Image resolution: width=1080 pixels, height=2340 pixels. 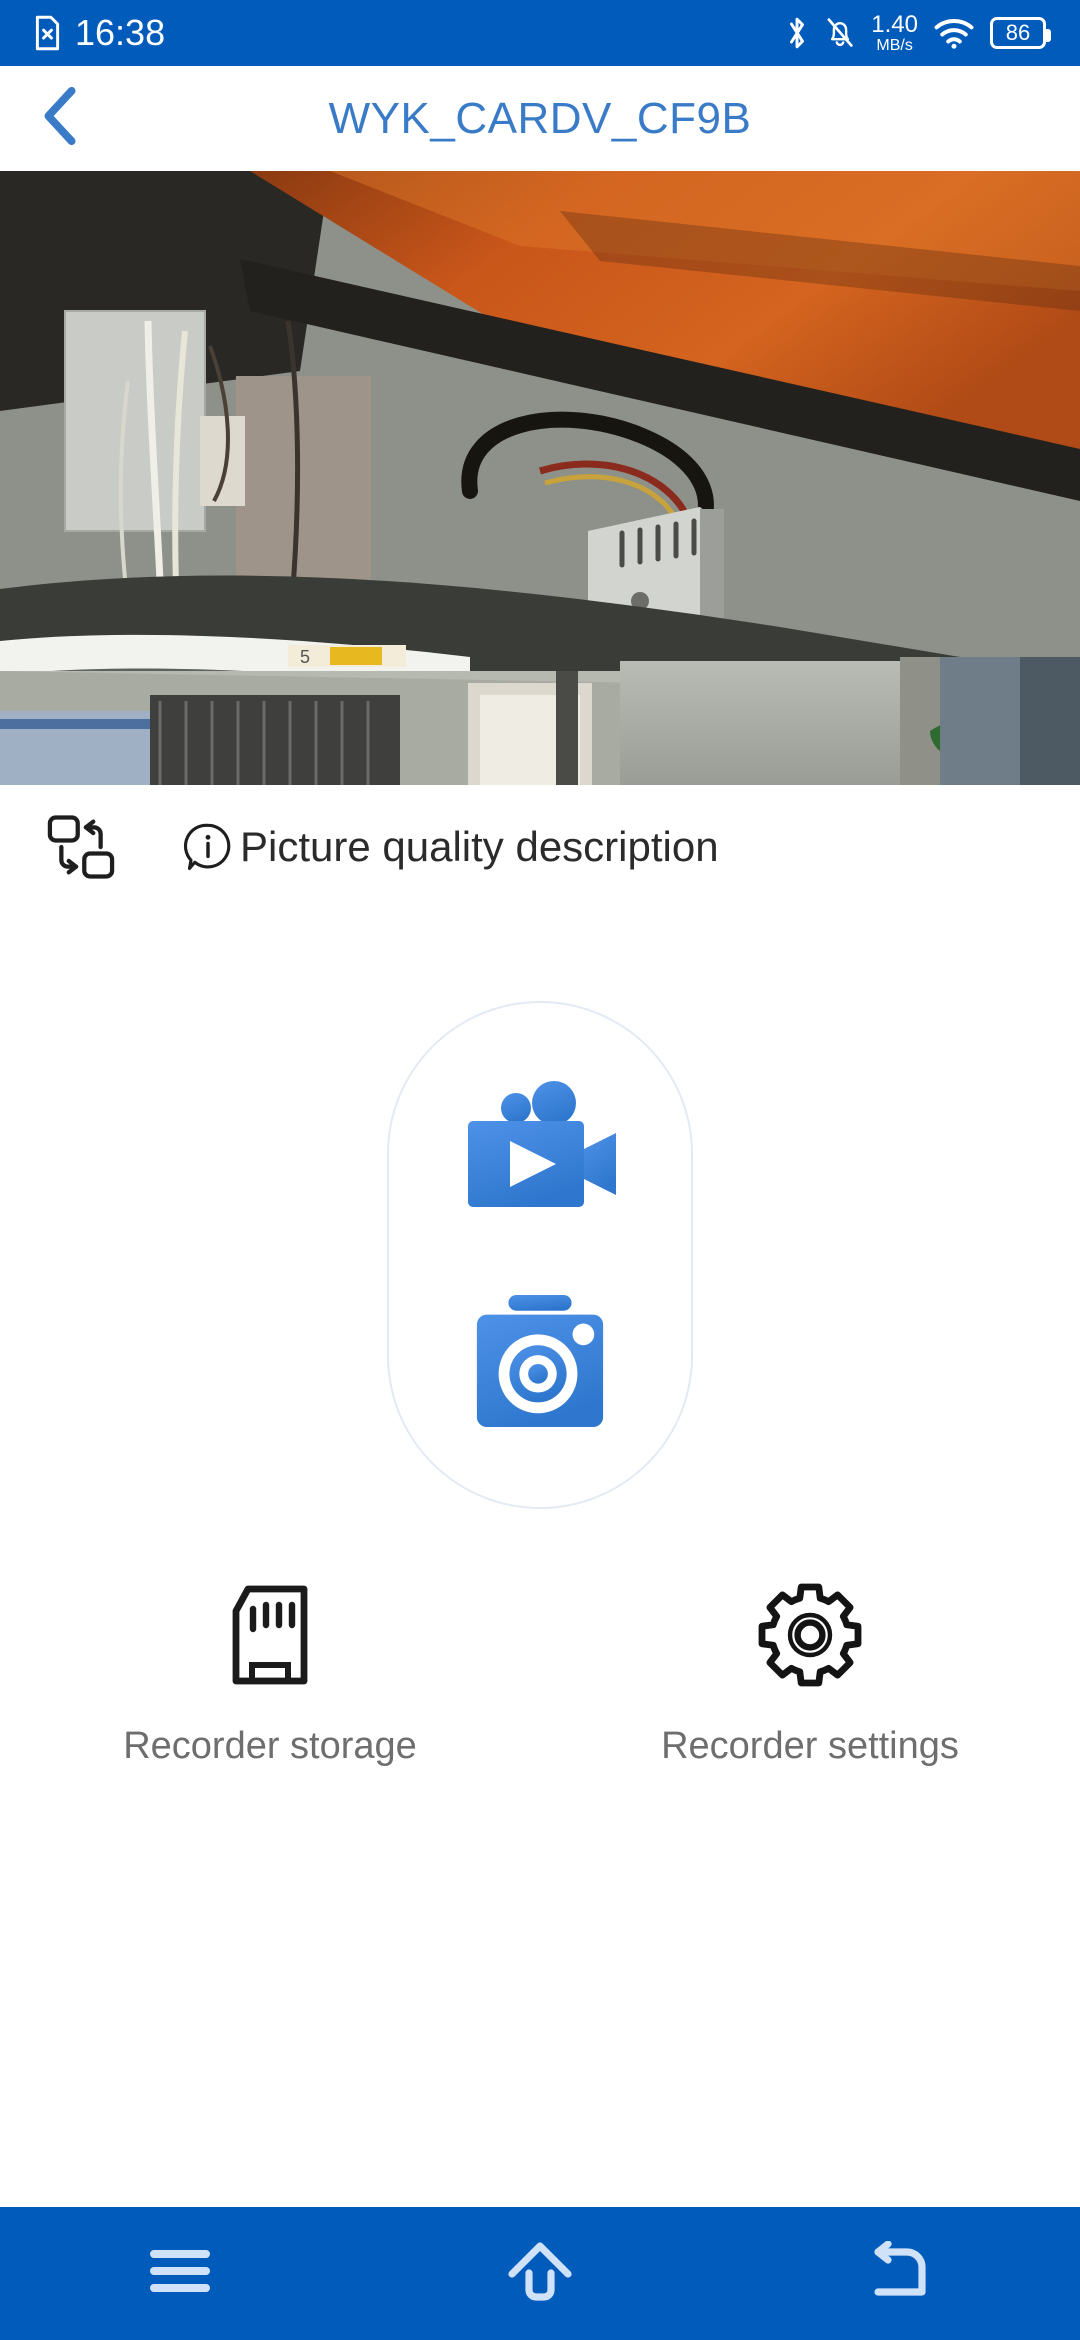 I want to click on status-bar: 16:38 1.40 MB/s 86, so click(x=540, y=33).